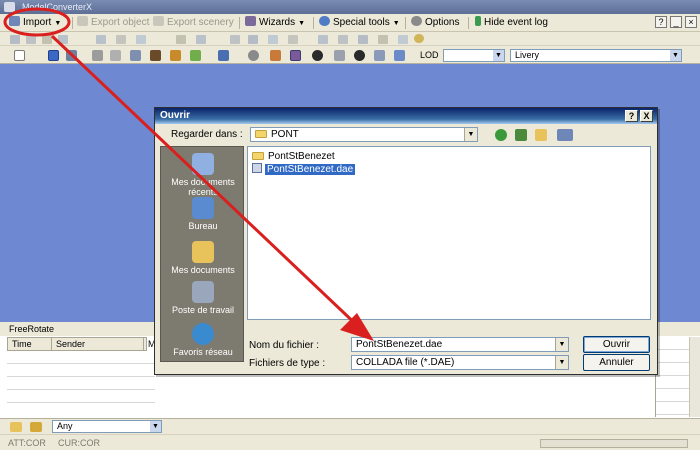 The image size is (700, 451). Describe the element at coordinates (646, 116) in the screenshot. I see `dialog-close-button: X` at that location.